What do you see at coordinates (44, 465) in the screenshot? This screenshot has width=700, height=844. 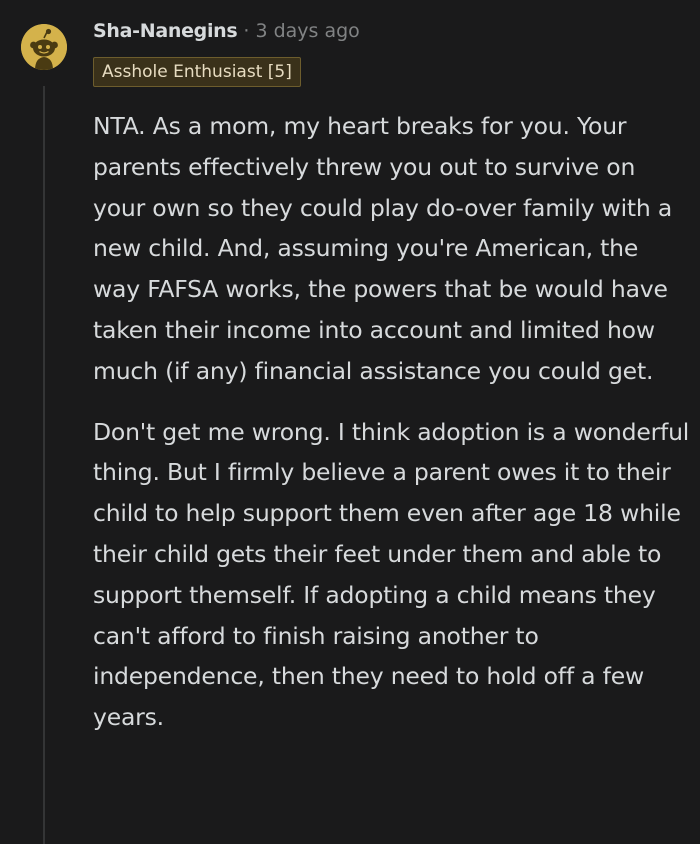 I see `thread-collapse-line` at bounding box center [44, 465].